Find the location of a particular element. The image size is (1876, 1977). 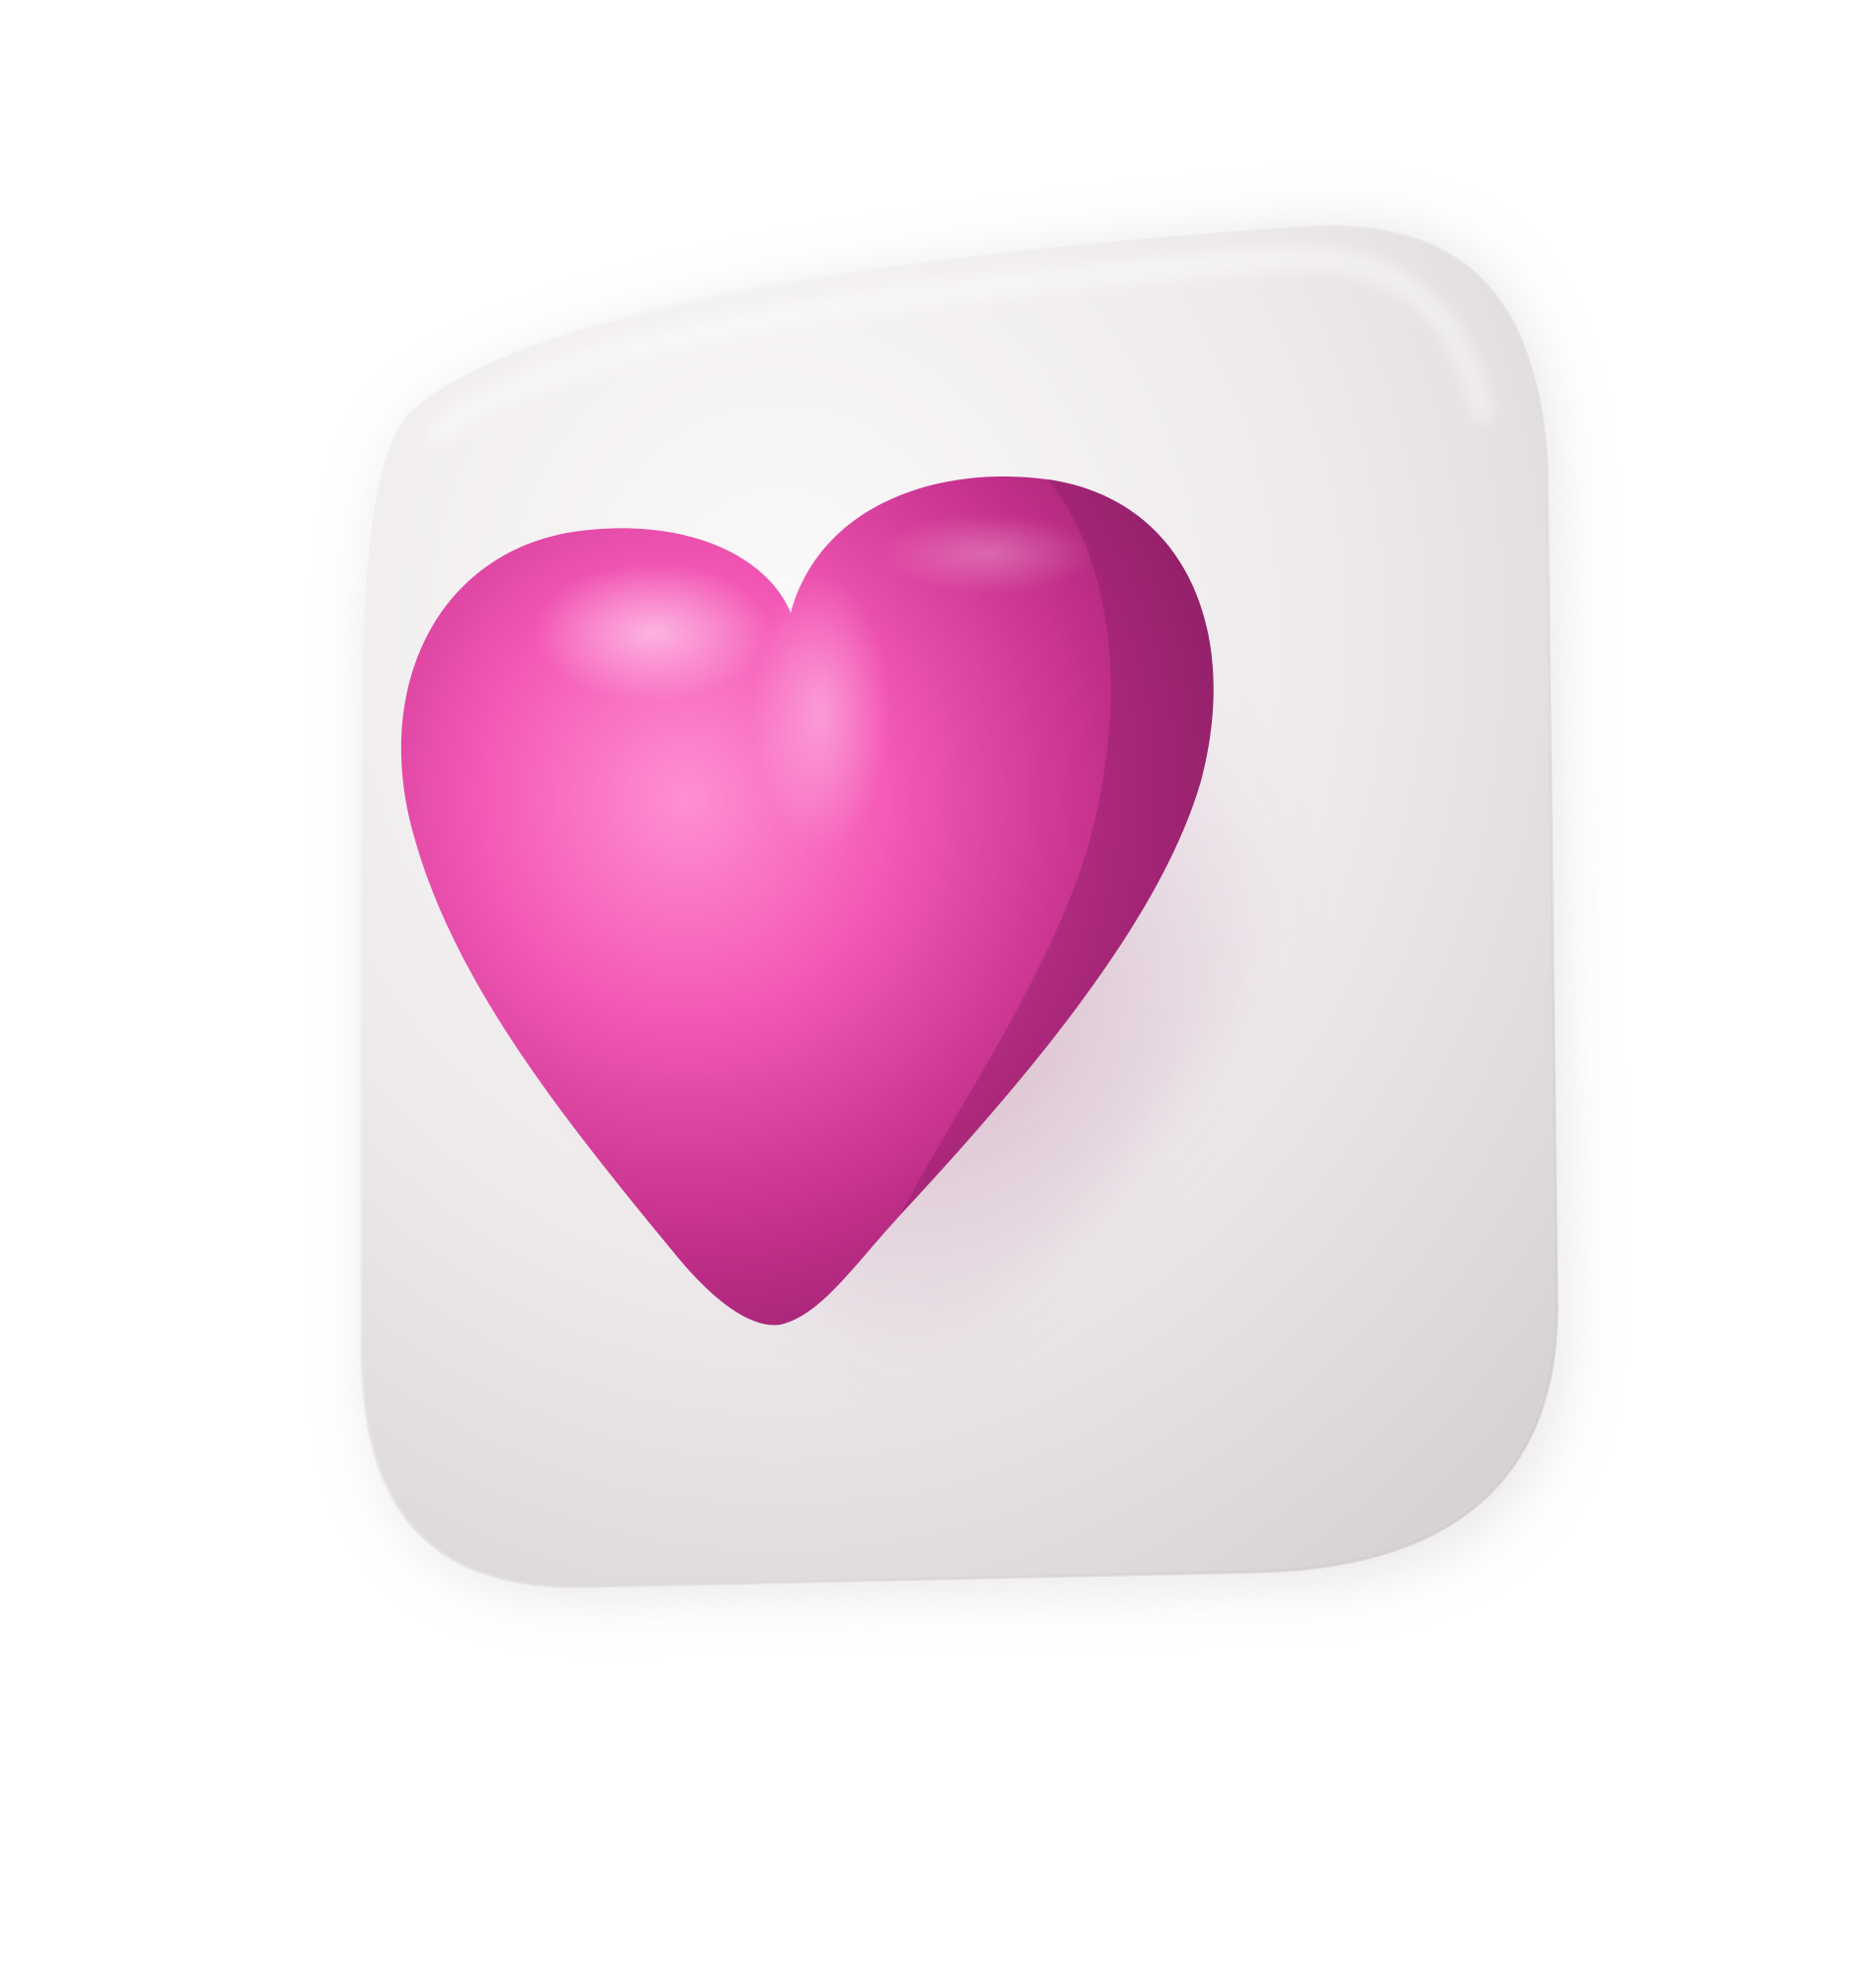

heart-highlight-center is located at coordinates (821, 712).